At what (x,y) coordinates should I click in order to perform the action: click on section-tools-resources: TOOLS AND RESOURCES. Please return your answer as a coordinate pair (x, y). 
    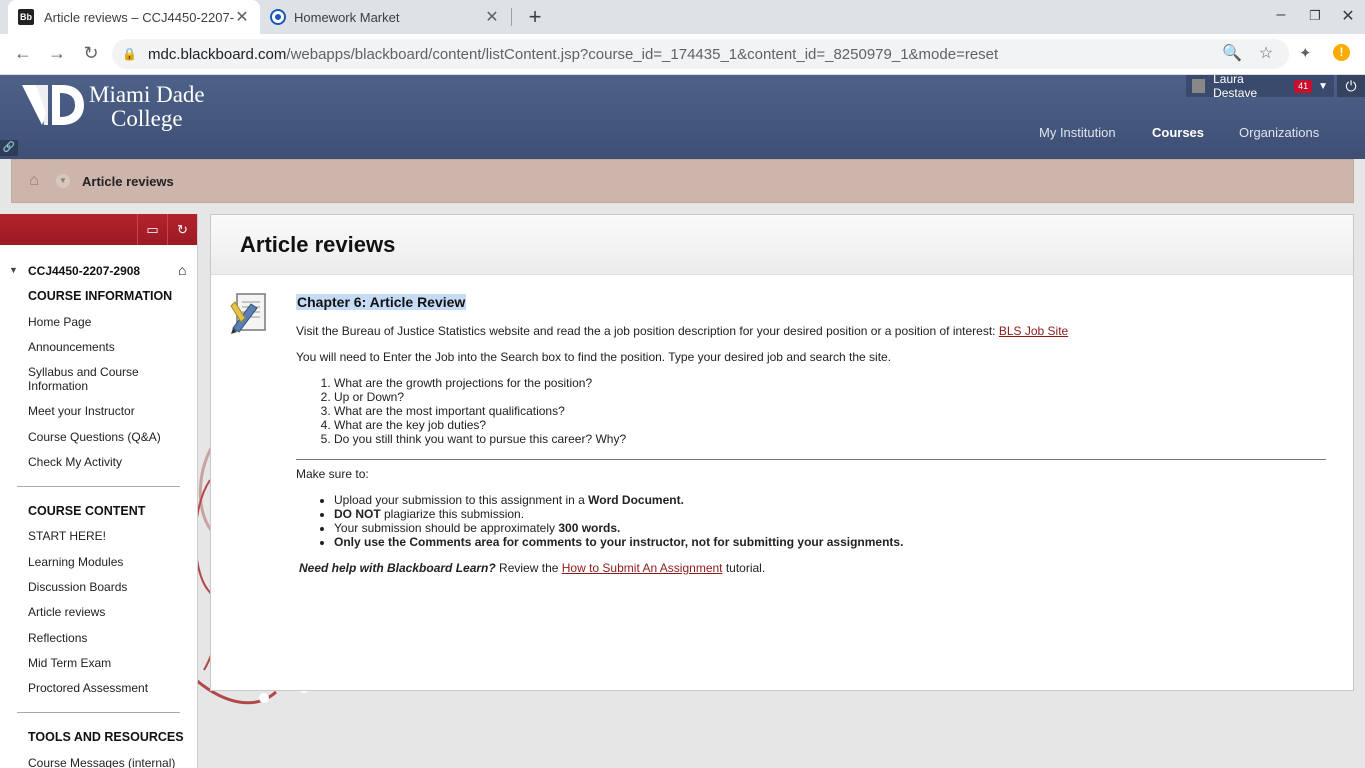
    Looking at the image, I should click on (106, 737).